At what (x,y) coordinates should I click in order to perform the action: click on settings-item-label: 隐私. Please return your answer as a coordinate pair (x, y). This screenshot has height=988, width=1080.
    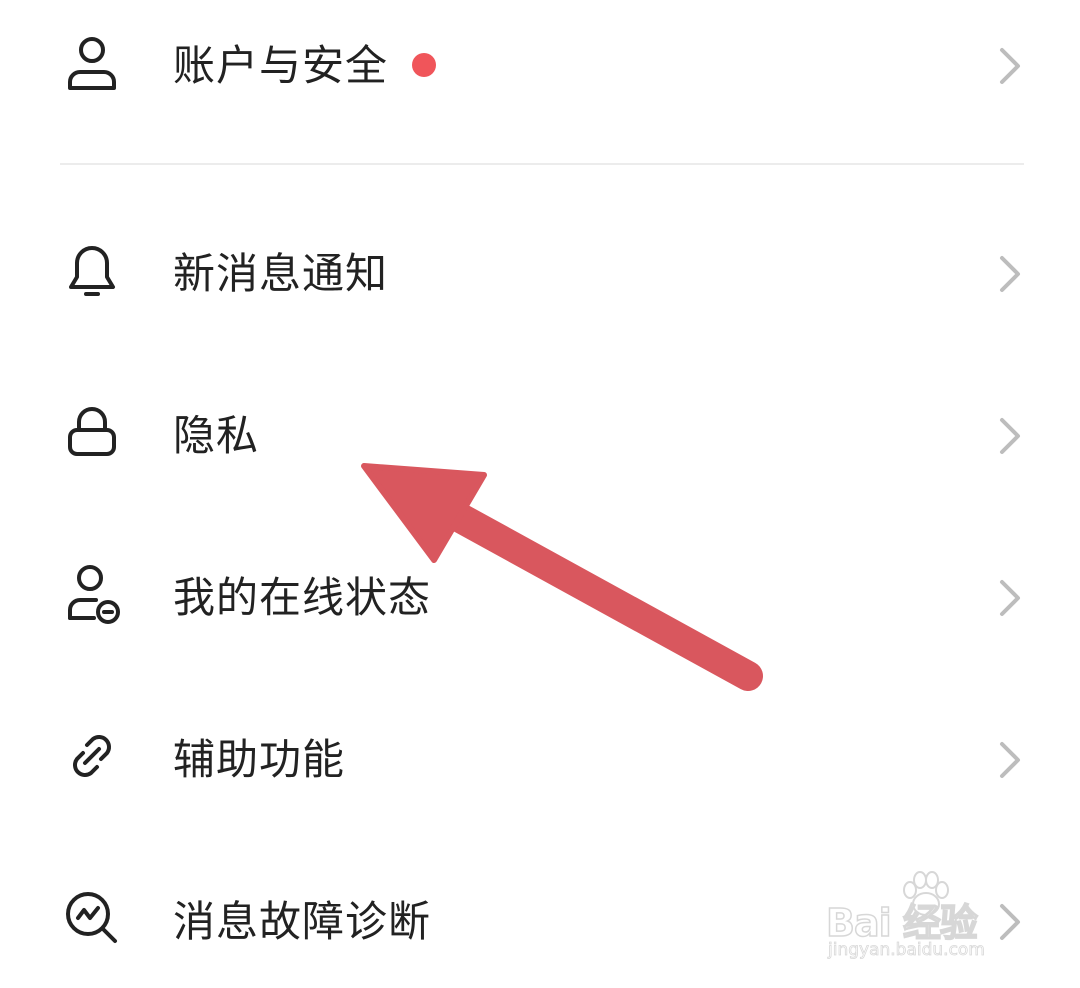
    Looking at the image, I should click on (216, 435).